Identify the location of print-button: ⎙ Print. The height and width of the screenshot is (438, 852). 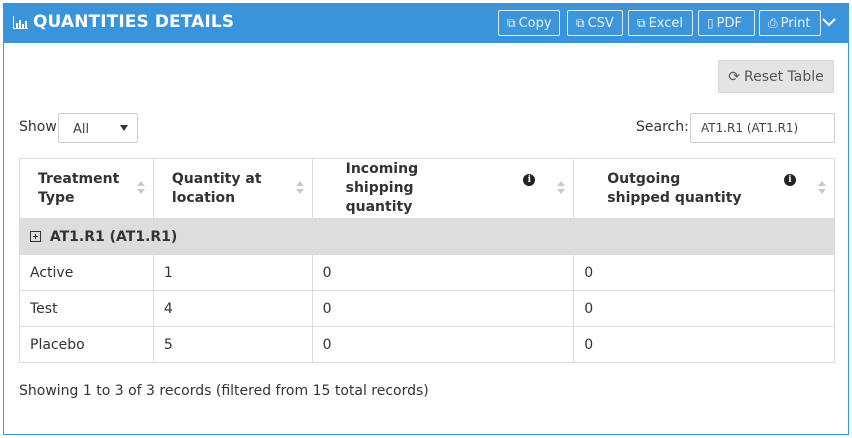
(790, 23).